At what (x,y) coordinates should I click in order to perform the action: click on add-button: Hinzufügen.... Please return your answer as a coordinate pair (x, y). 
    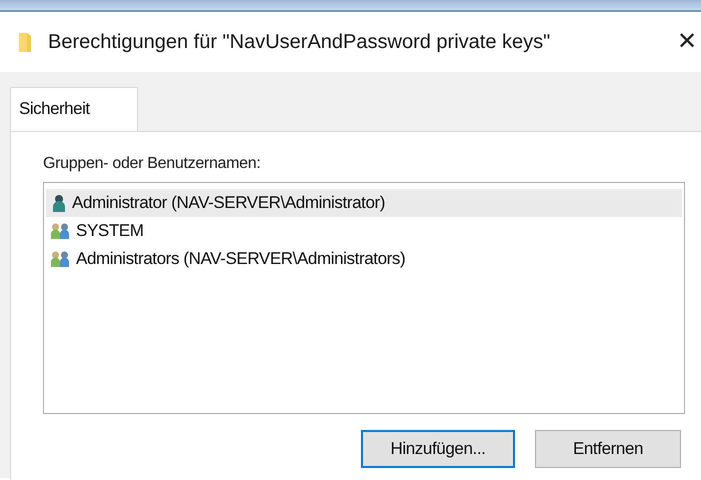
    Looking at the image, I should click on (438, 449).